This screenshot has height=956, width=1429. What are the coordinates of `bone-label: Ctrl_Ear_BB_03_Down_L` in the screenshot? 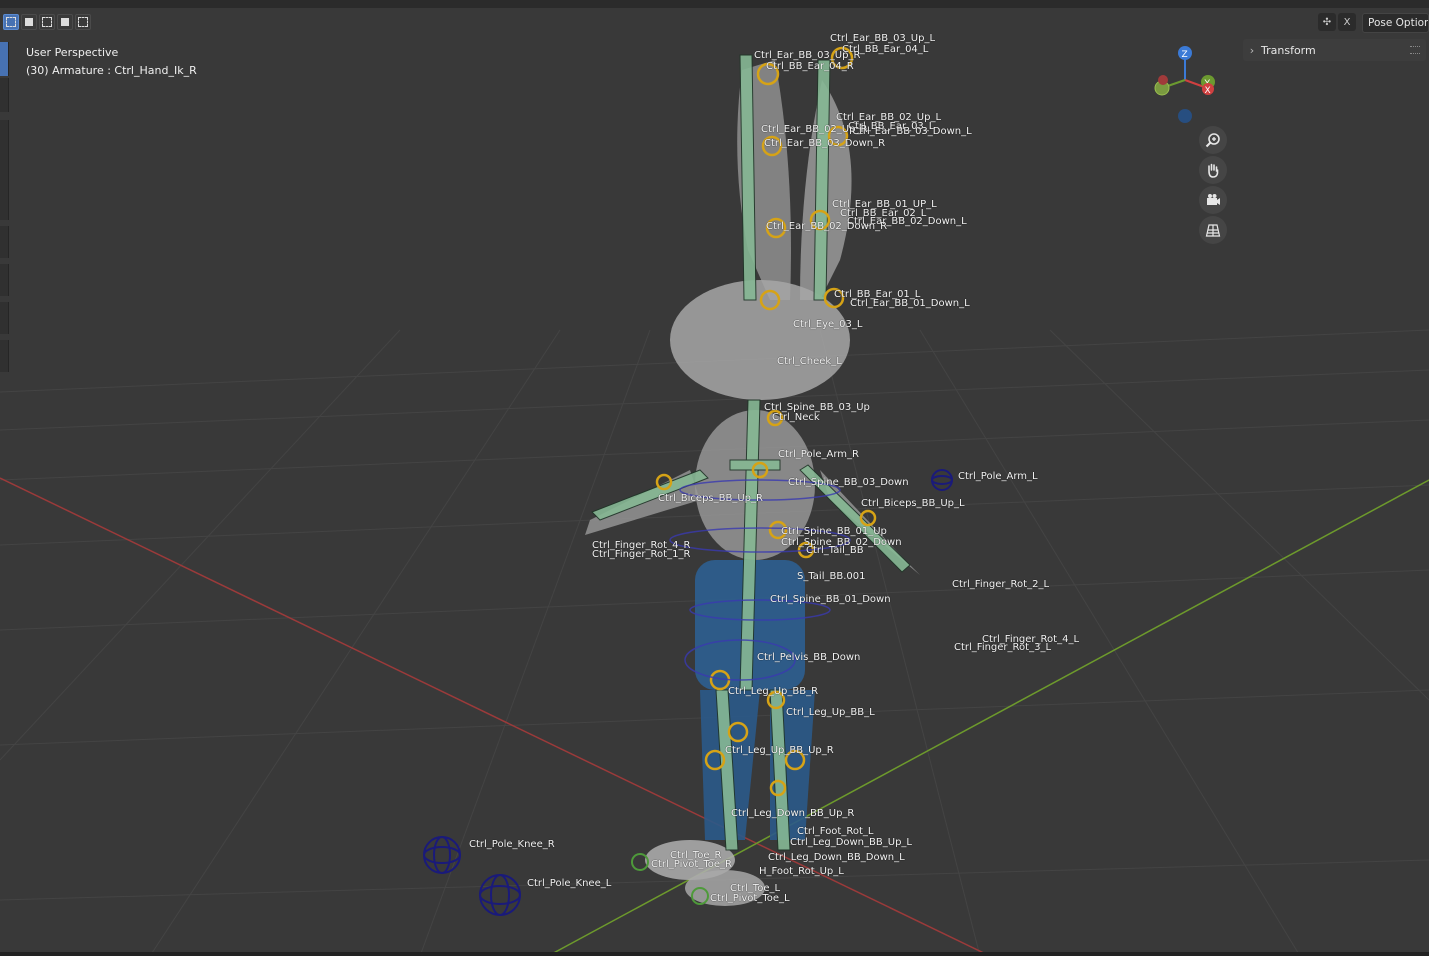 It's located at (912, 132).